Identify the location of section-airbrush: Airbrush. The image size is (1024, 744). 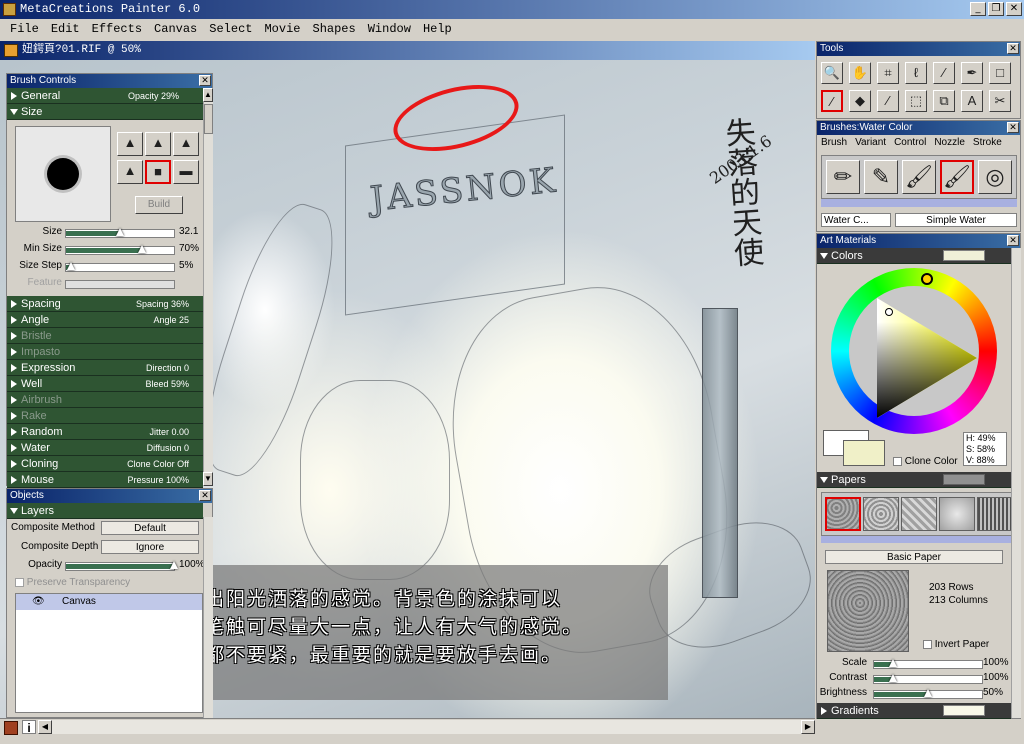
(105, 400).